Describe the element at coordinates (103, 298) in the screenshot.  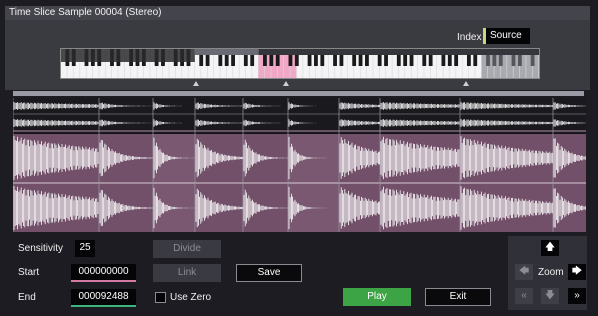
I see `end-field: 000092488` at that location.